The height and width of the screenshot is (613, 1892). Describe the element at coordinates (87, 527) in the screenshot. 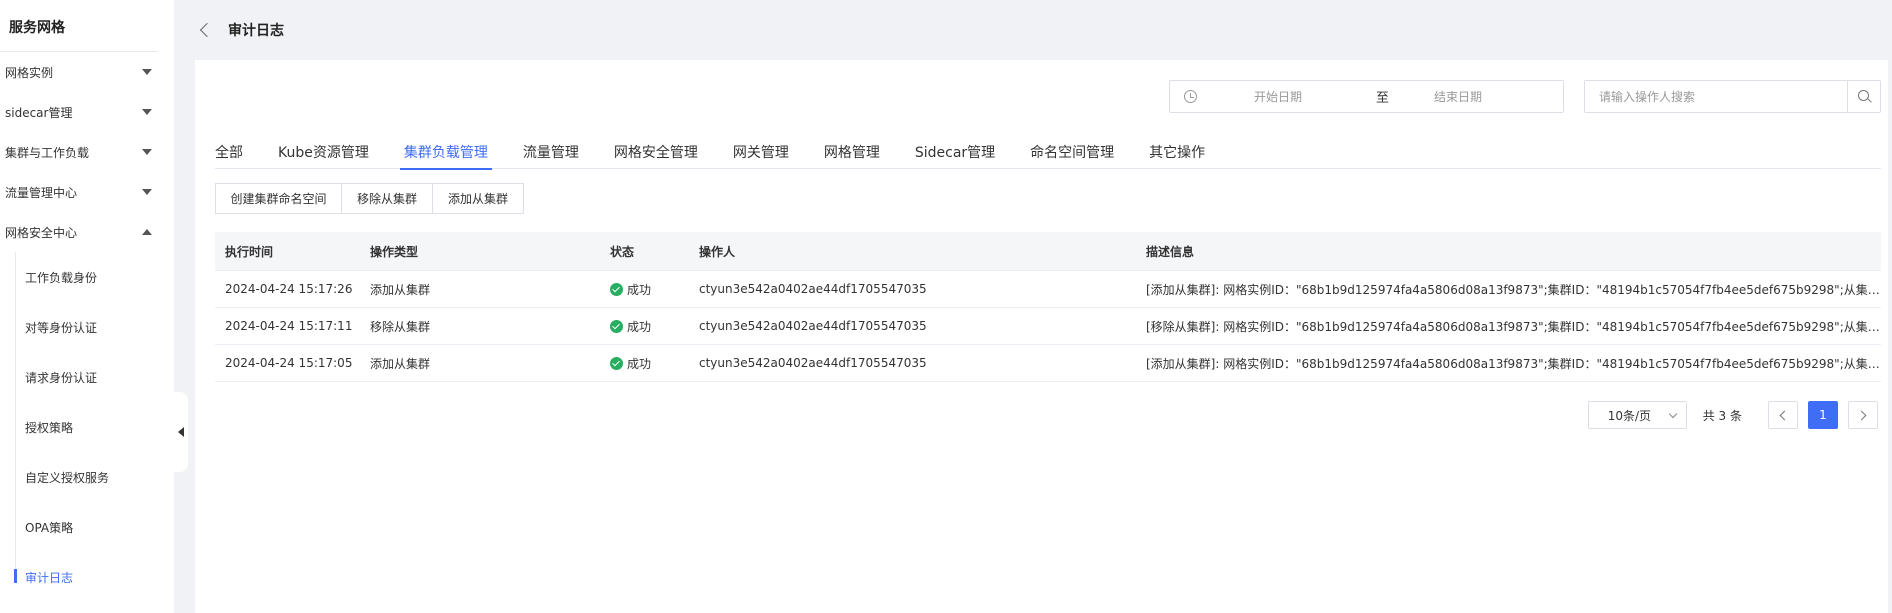

I see `sidebar-item-opa-policy: OPA策略` at that location.